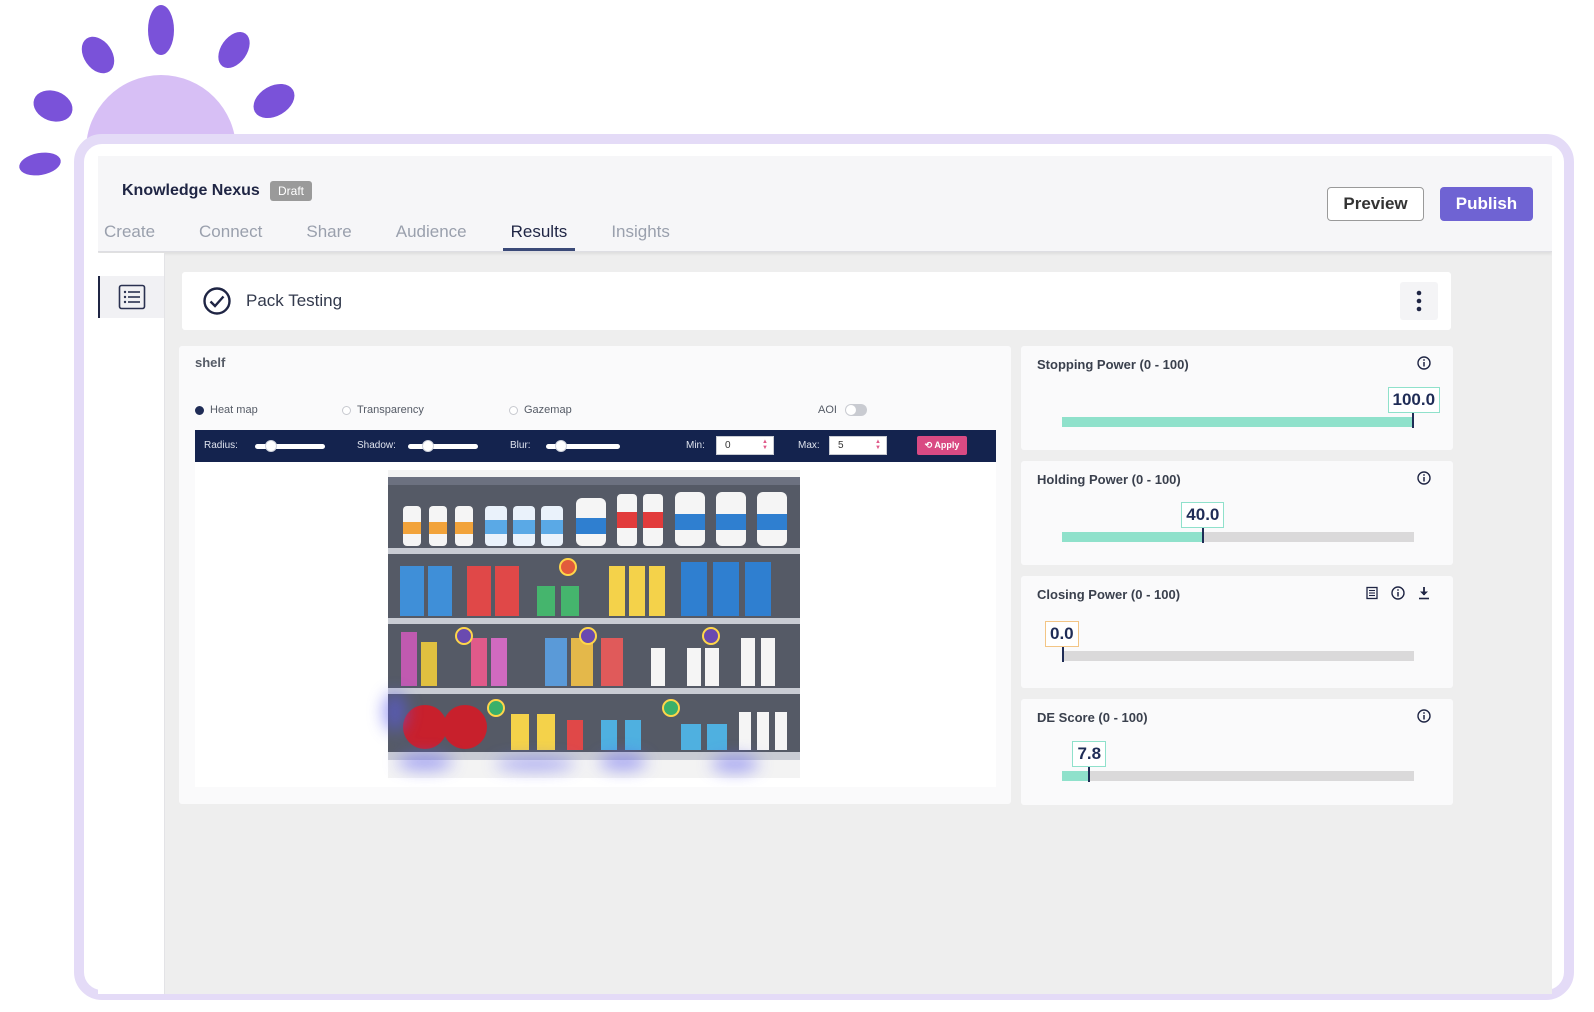 The image size is (1594, 1012). Describe the element at coordinates (1424, 593) in the screenshot. I see `download-icon` at that location.